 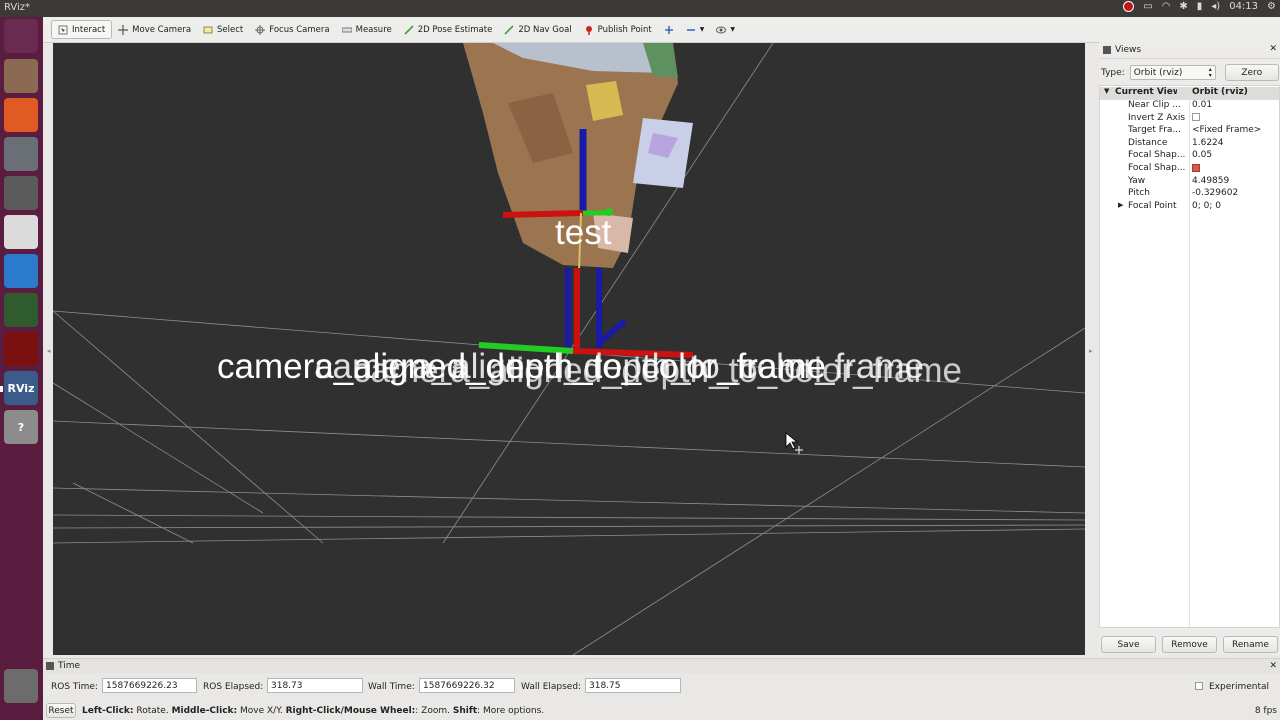 I want to click on camera-type-button: ▼, so click(x=725, y=29).